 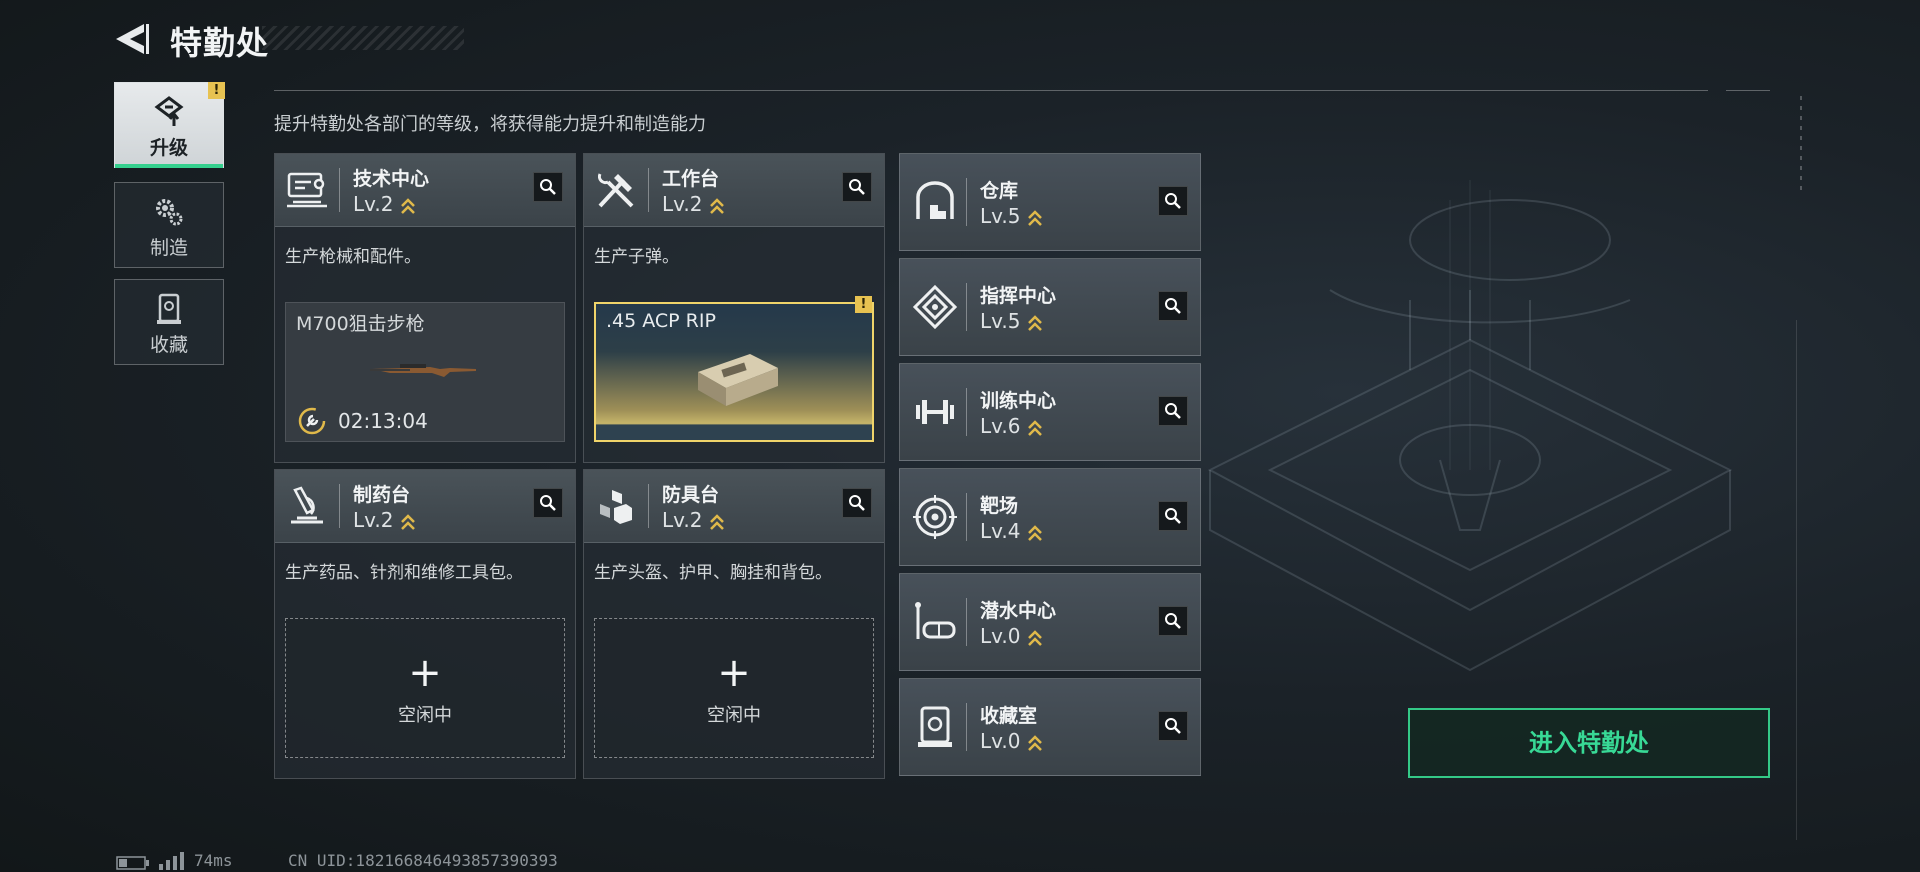 I want to click on card-header: 技术中心 Lv.2, so click(x=425, y=190).